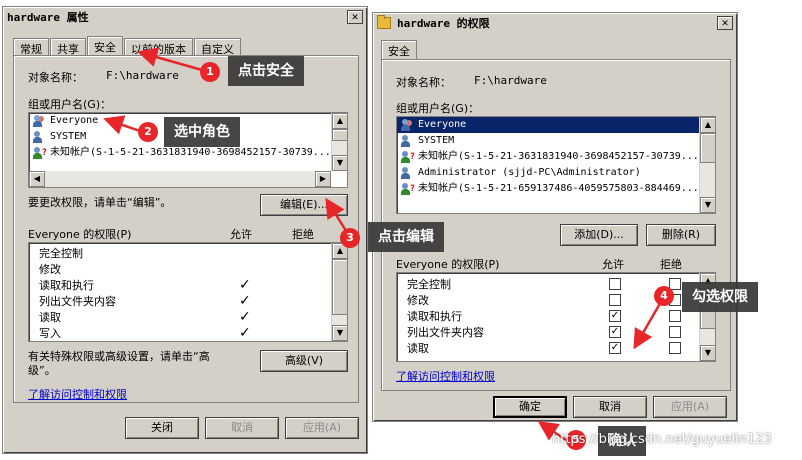 The width and height of the screenshot is (802, 460). I want to click on allow-checkbox-read: ✓, so click(615, 348).